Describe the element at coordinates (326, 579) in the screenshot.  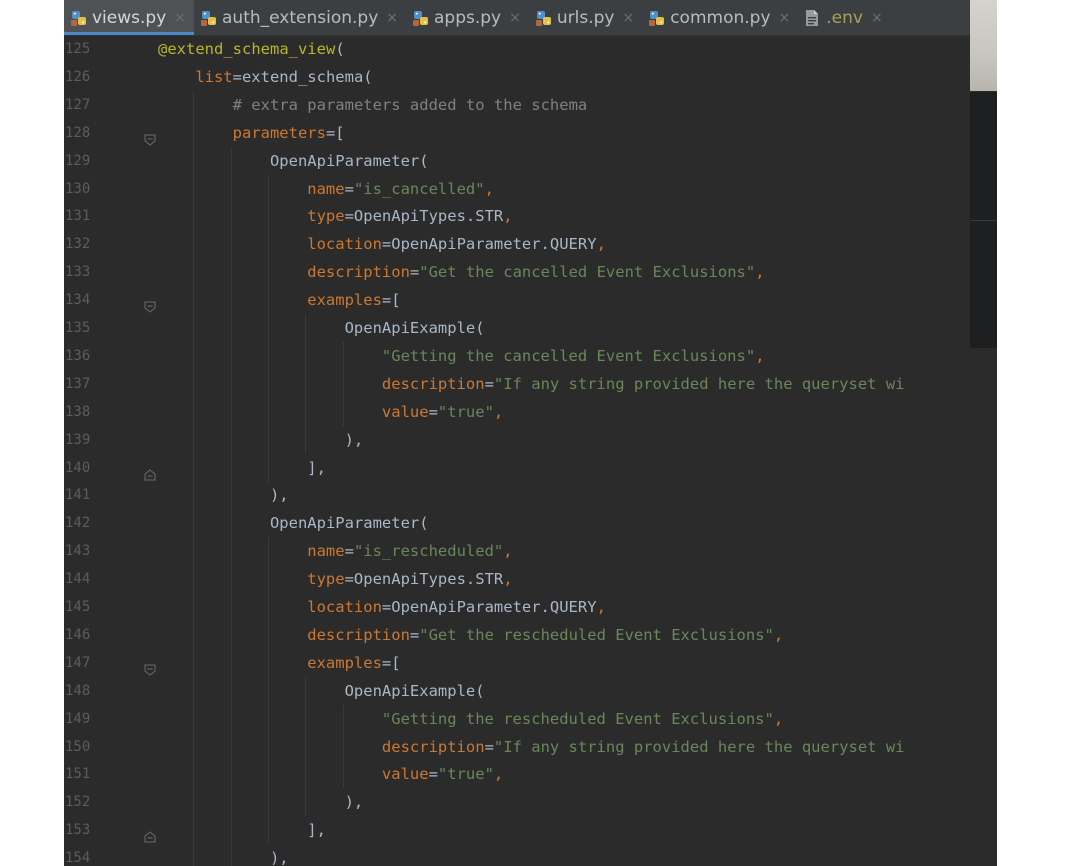
I see `code-token: type` at that location.